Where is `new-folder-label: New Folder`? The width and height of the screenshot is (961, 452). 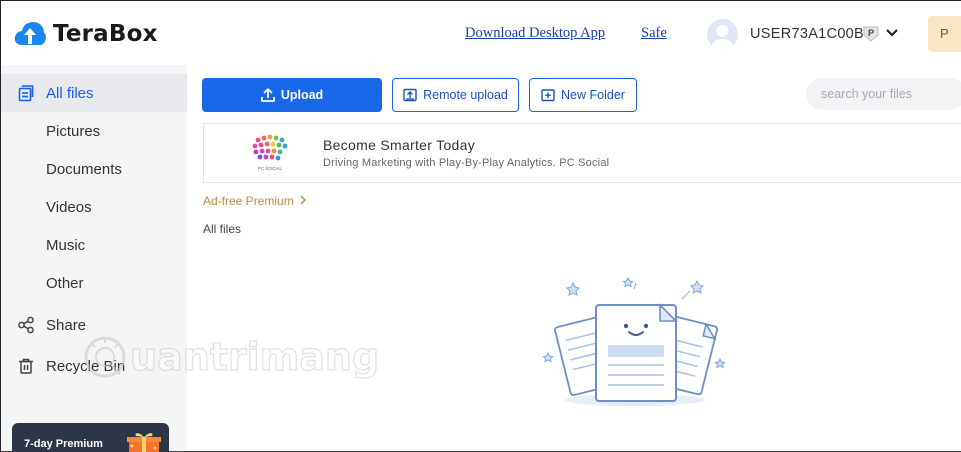
new-folder-label: New Folder is located at coordinates (593, 95).